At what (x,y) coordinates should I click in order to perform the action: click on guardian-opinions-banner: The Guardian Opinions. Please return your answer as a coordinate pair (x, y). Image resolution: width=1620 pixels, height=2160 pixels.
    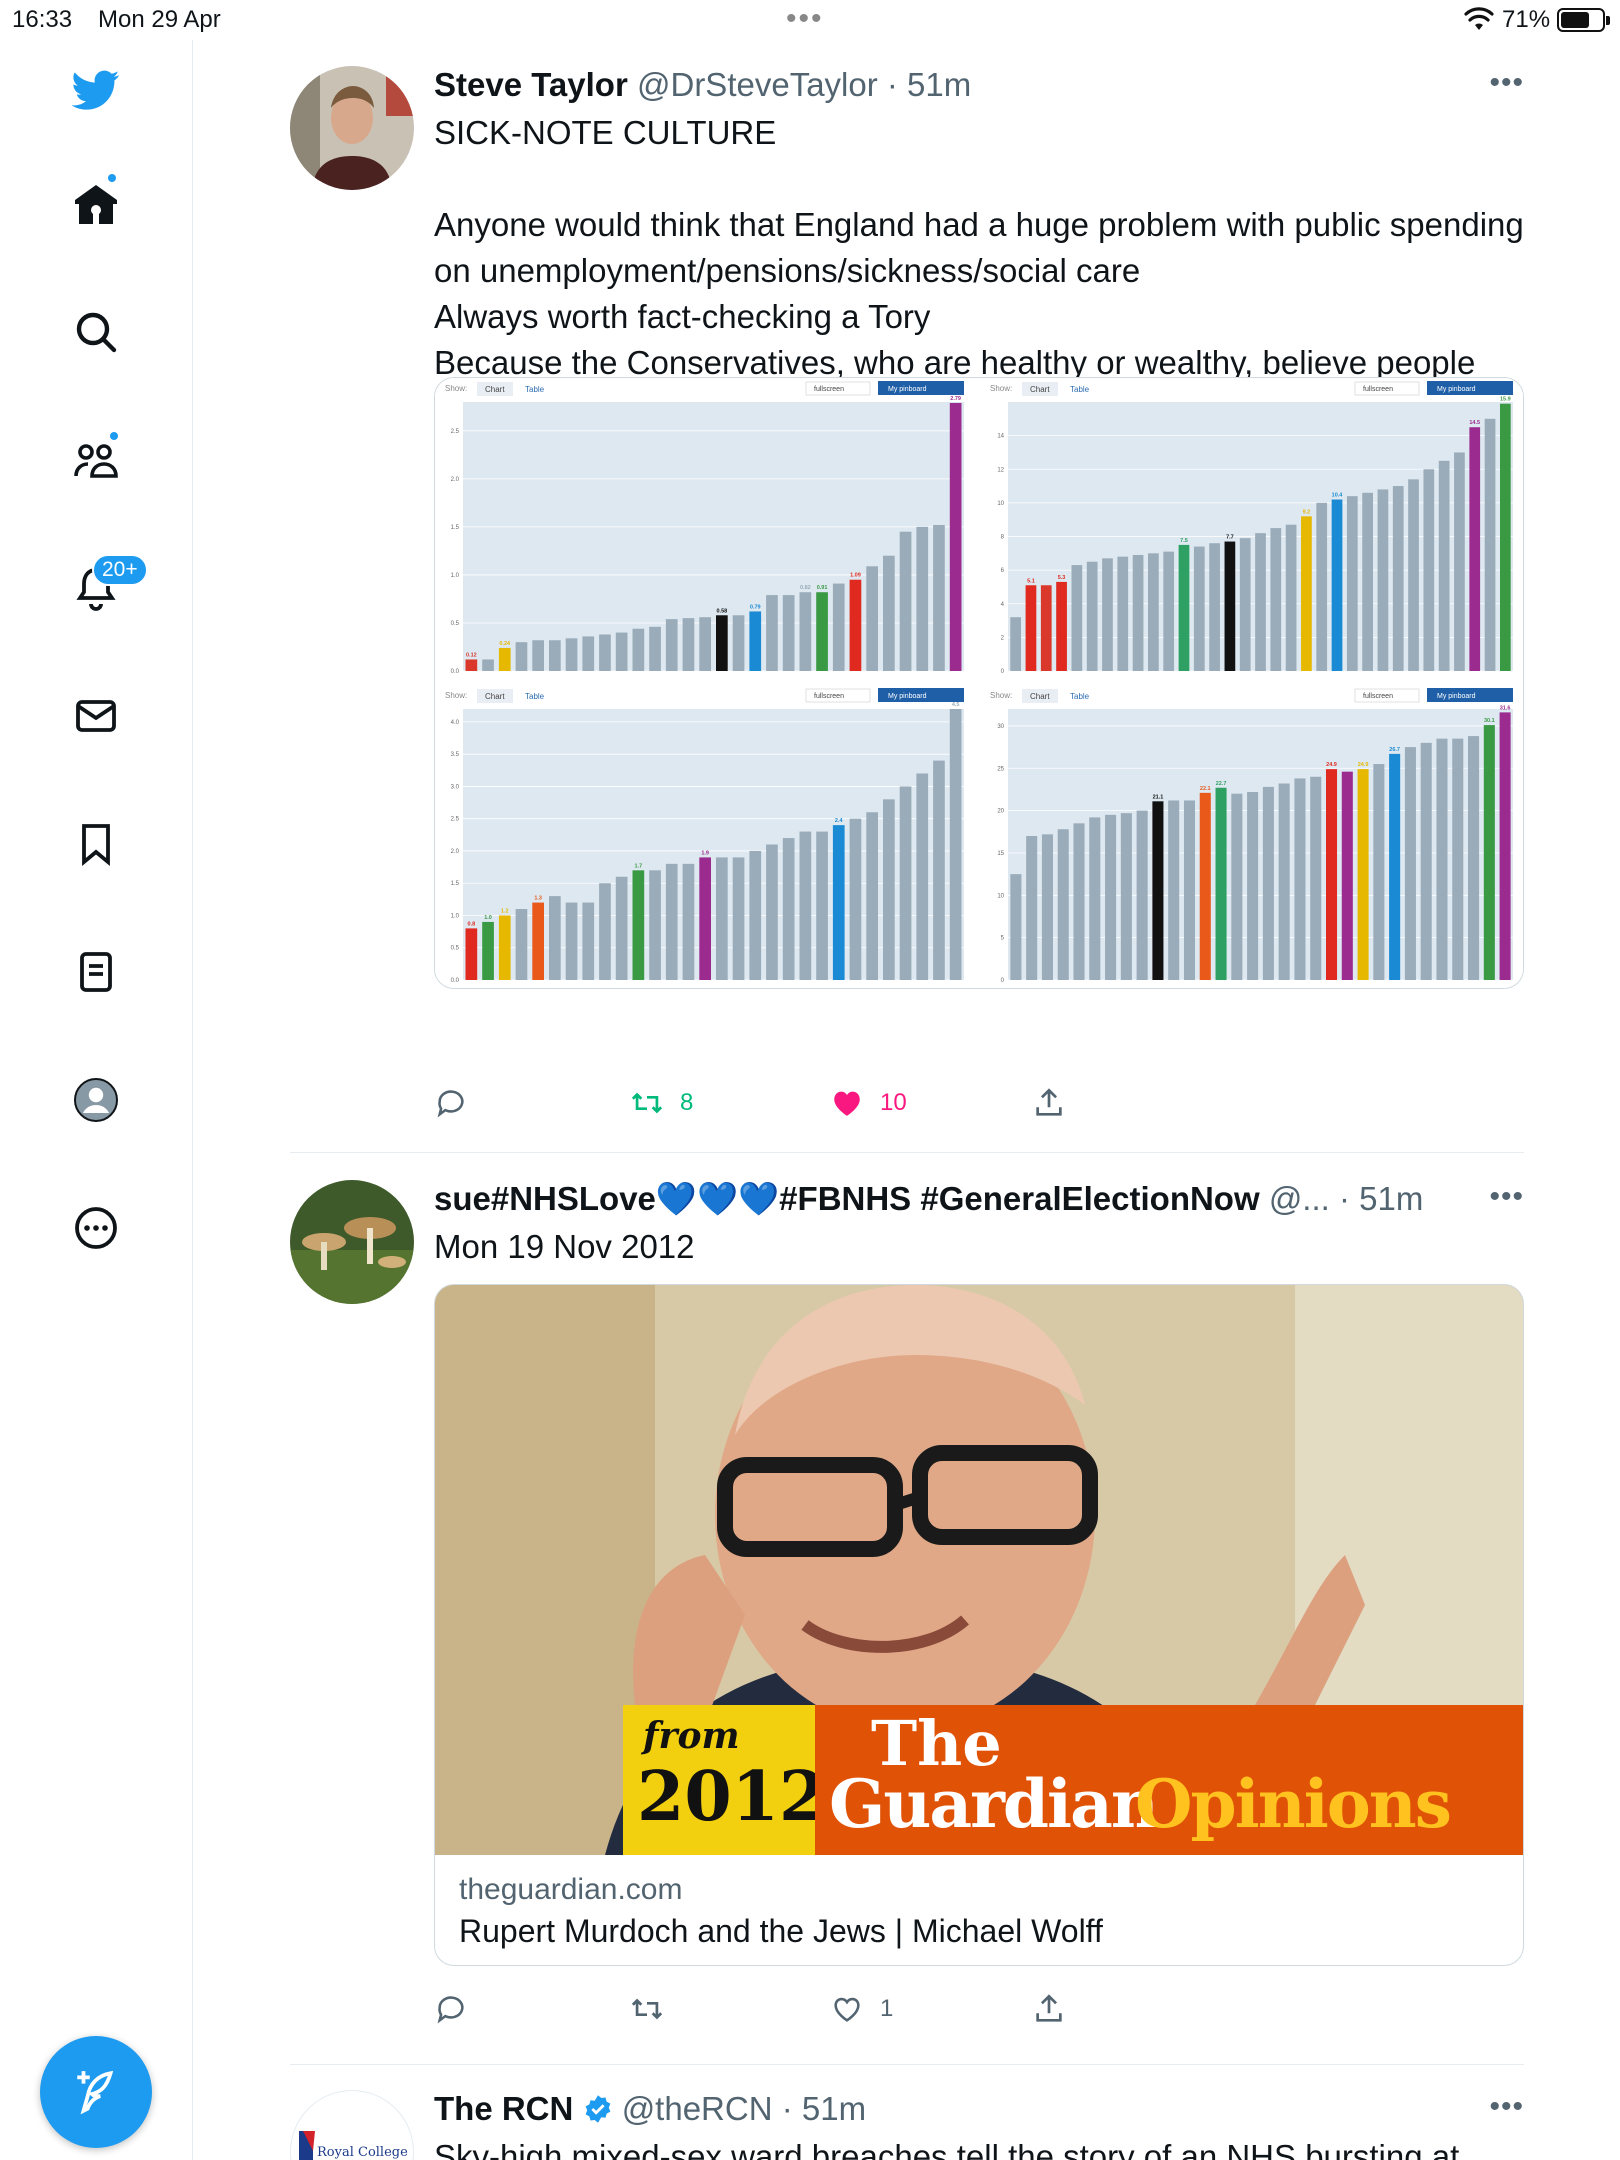
    Looking at the image, I should click on (1169, 1780).